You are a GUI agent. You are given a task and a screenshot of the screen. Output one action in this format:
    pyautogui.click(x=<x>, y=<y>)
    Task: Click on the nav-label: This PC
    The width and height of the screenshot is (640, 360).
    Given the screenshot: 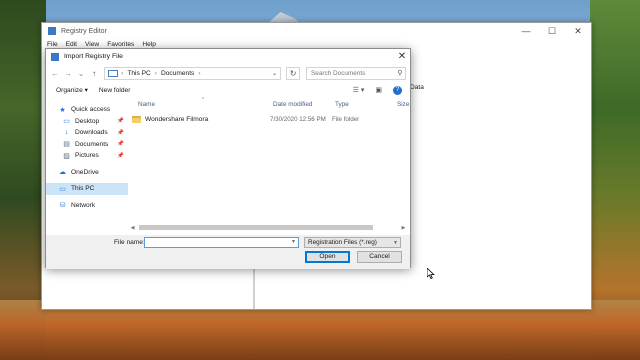 What is the action you would take?
    pyautogui.click(x=83, y=189)
    